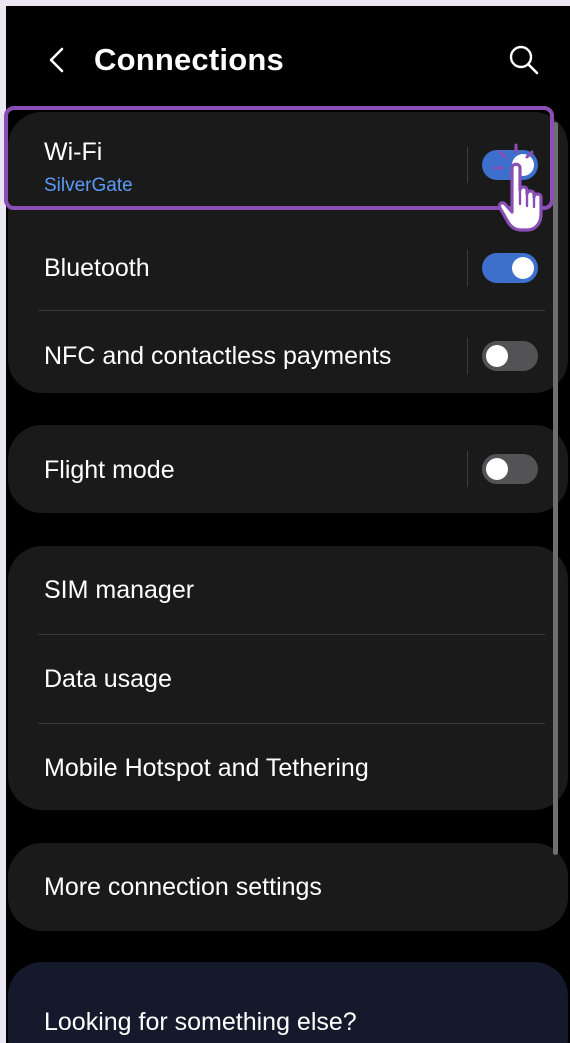 Image resolution: width=570 pixels, height=1043 pixels. Describe the element at coordinates (524, 60) in the screenshot. I see `search-icon` at that location.